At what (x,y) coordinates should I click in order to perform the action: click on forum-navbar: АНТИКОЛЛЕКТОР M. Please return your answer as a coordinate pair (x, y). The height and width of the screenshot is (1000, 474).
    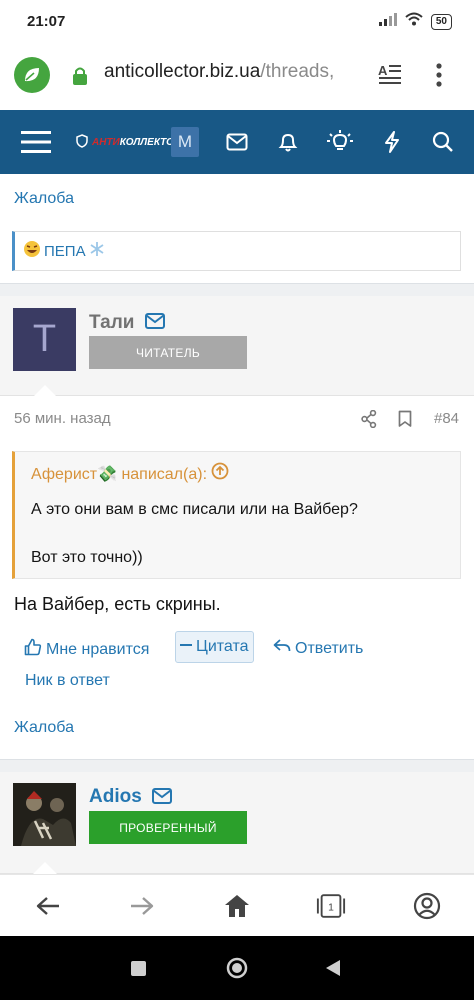
    Looking at the image, I should click on (237, 142).